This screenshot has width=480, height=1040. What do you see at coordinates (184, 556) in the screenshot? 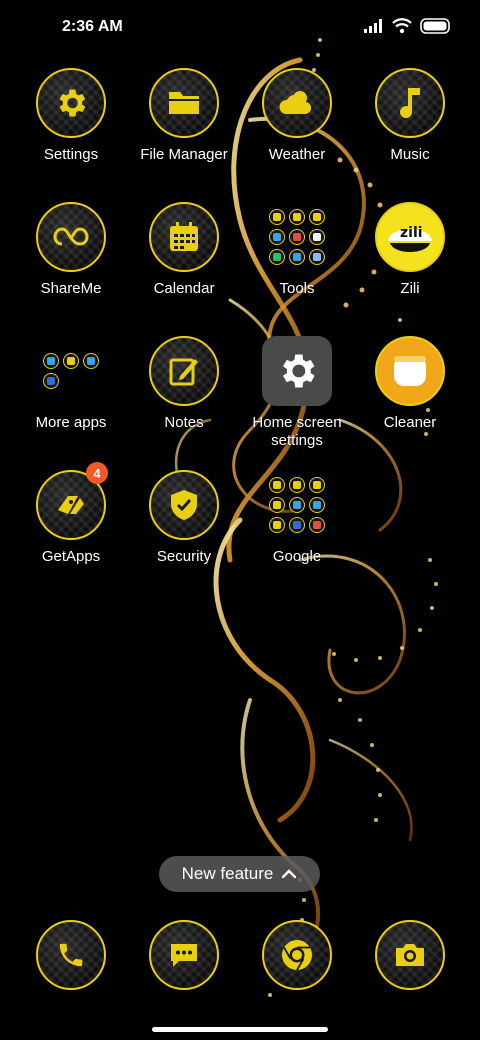
I see `app-label: Security` at bounding box center [184, 556].